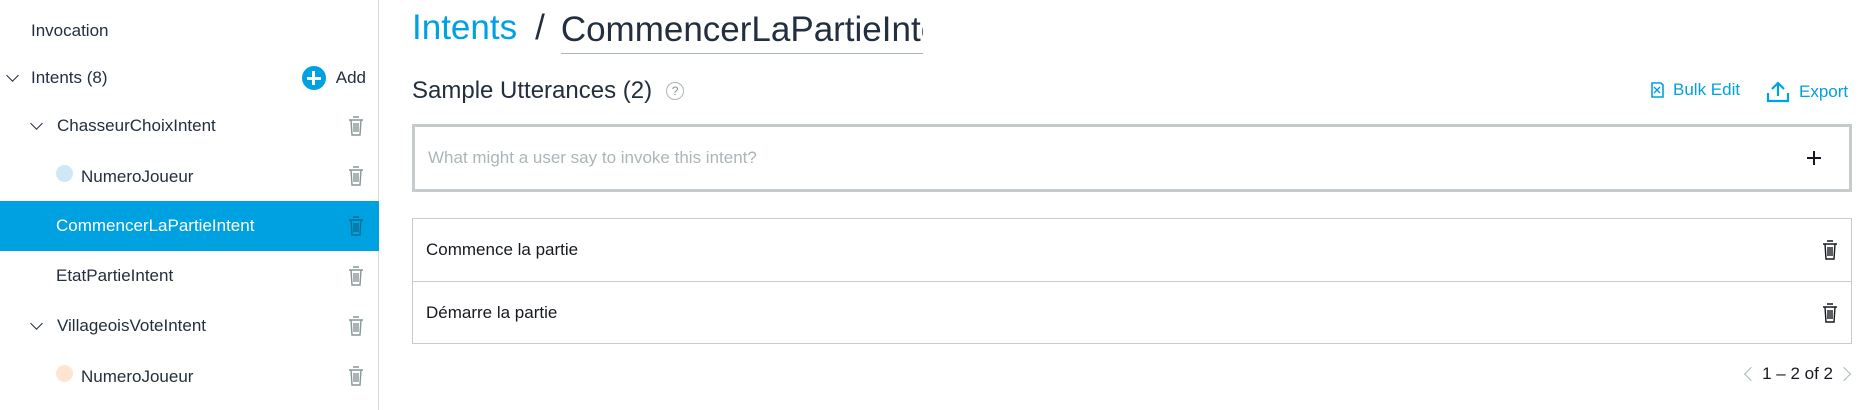  What do you see at coordinates (532, 90) in the screenshot?
I see `section-title: Sample Utterances (2)` at bounding box center [532, 90].